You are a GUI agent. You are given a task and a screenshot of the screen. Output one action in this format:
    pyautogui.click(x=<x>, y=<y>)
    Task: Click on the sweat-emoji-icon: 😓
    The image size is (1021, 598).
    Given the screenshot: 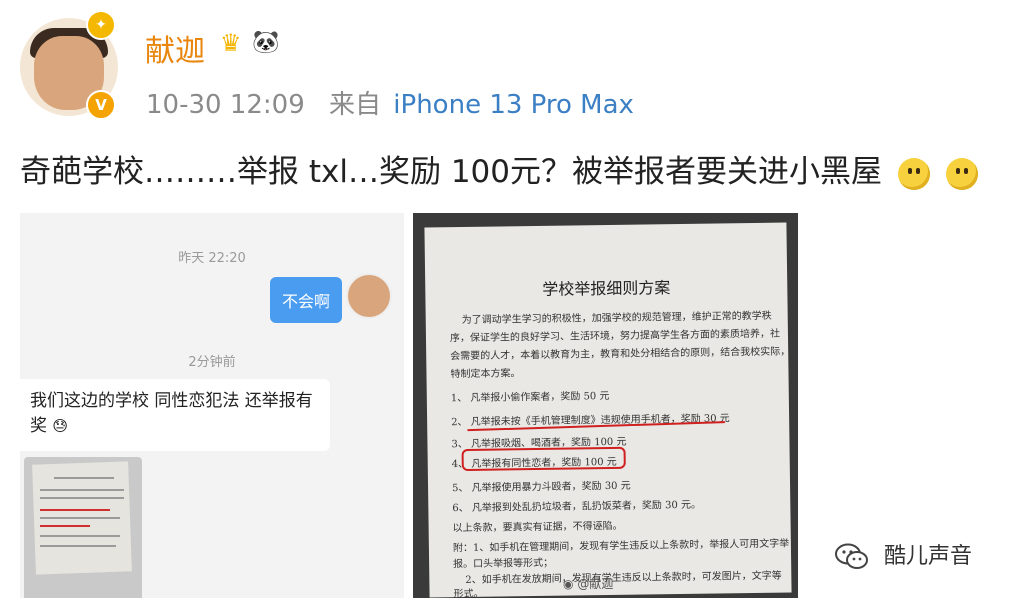 What is the action you would take?
    pyautogui.click(x=60, y=426)
    